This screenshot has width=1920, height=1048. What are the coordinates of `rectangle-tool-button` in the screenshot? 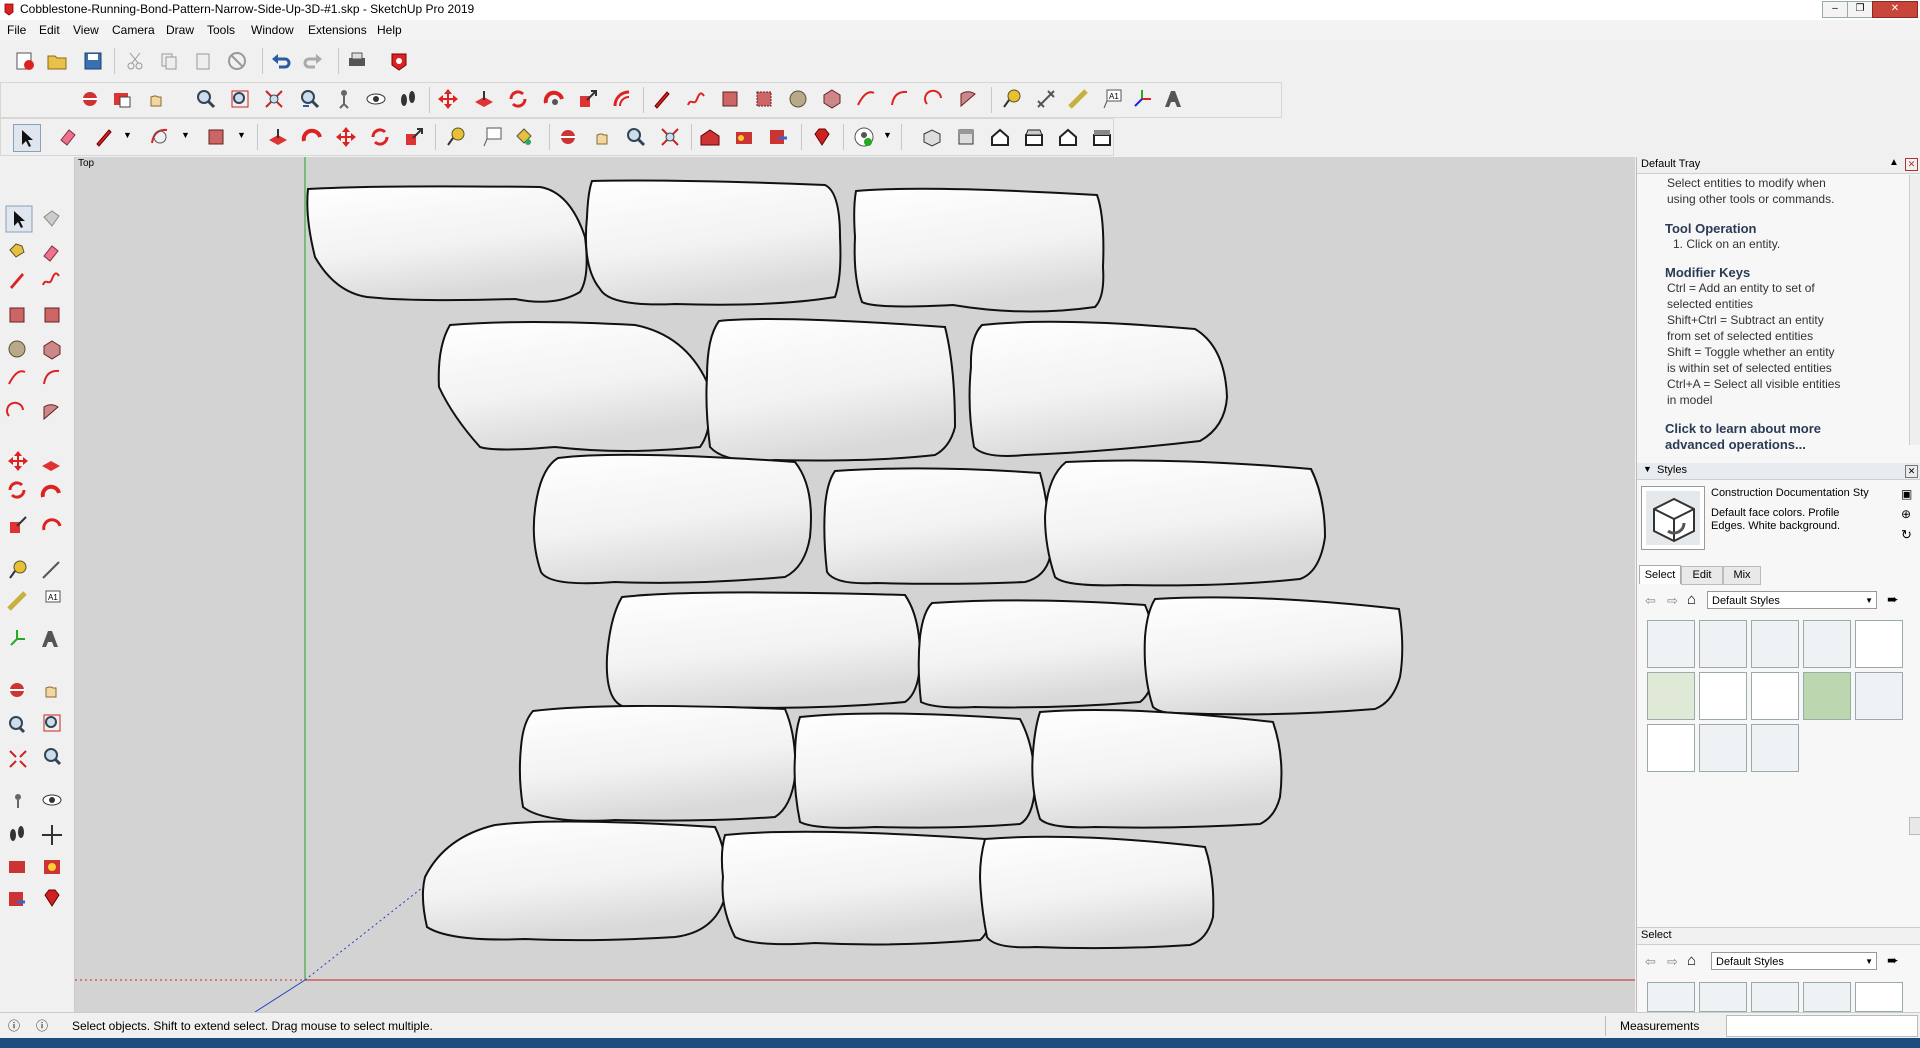 It's located at (730, 99).